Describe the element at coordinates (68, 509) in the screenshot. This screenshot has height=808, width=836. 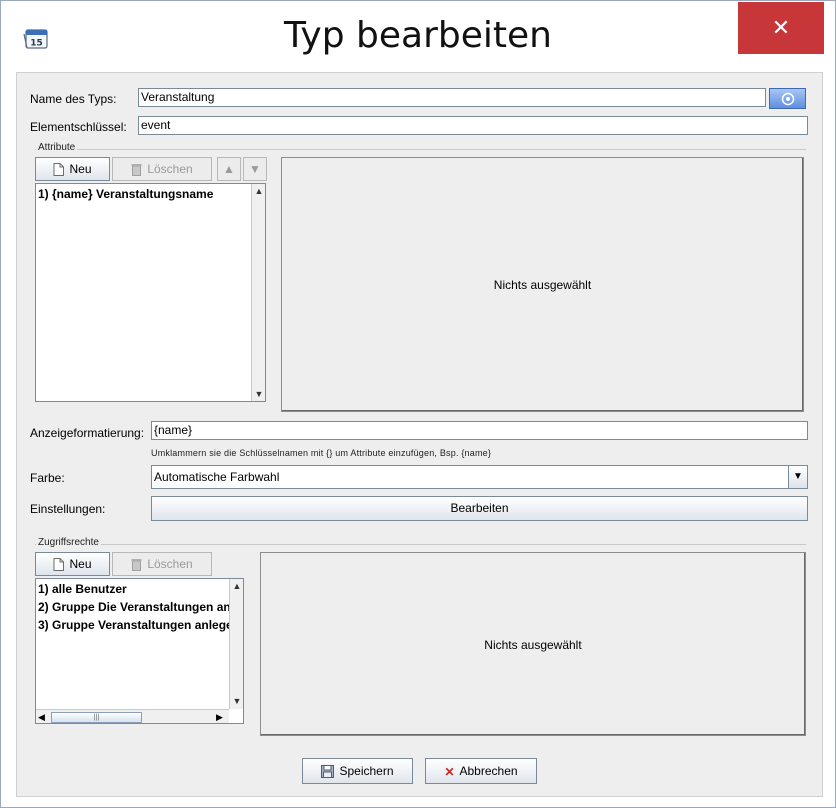
I see `settings-label: Einstellungen:` at that location.